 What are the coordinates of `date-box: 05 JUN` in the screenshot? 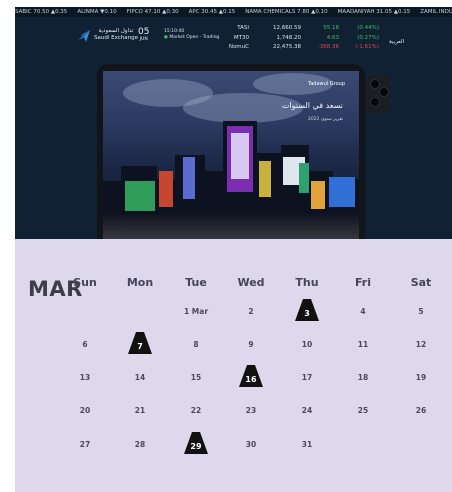 It's located at (144, 35).